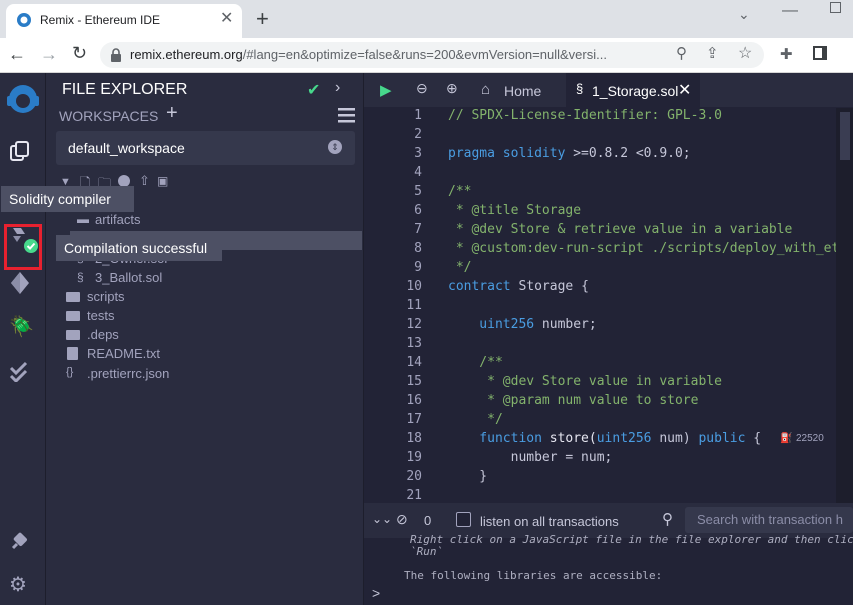 The width and height of the screenshot is (853, 605). I want to click on deploy-run-icon, so click(20, 283).